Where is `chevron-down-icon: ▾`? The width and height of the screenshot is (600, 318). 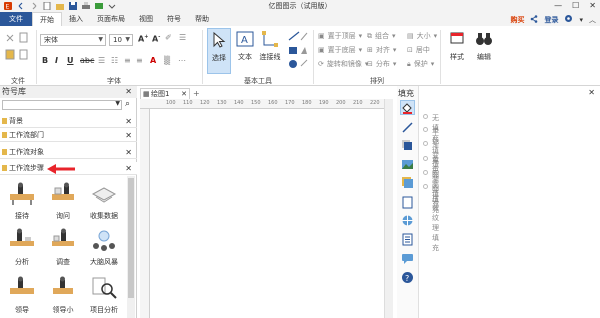
chevron-down-icon: ▾ is located at coordinates (581, 20).